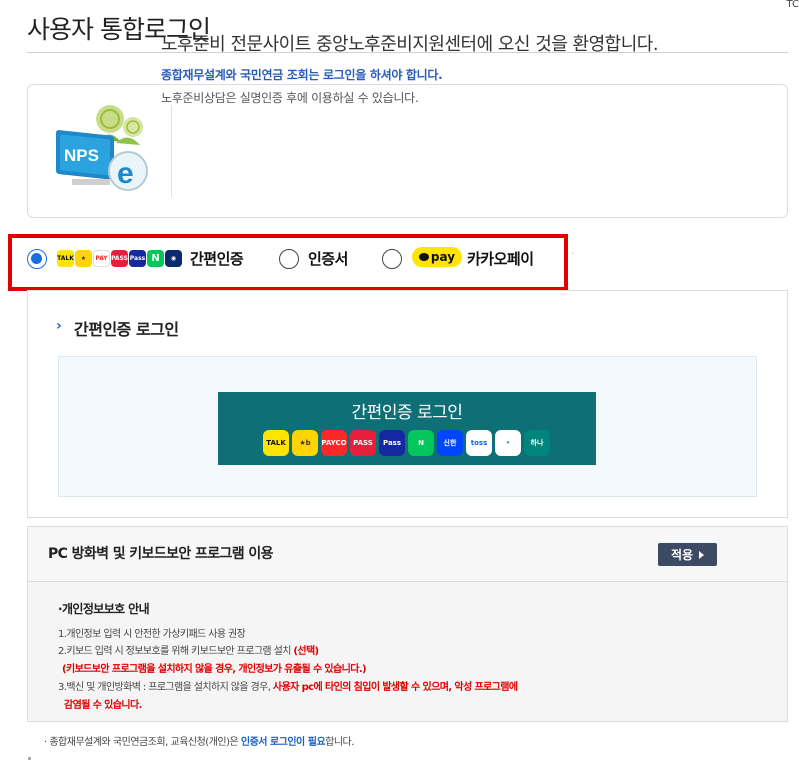  Describe the element at coordinates (102, 148) in the screenshot. I see `nps-logo-icon: NPS e` at that location.